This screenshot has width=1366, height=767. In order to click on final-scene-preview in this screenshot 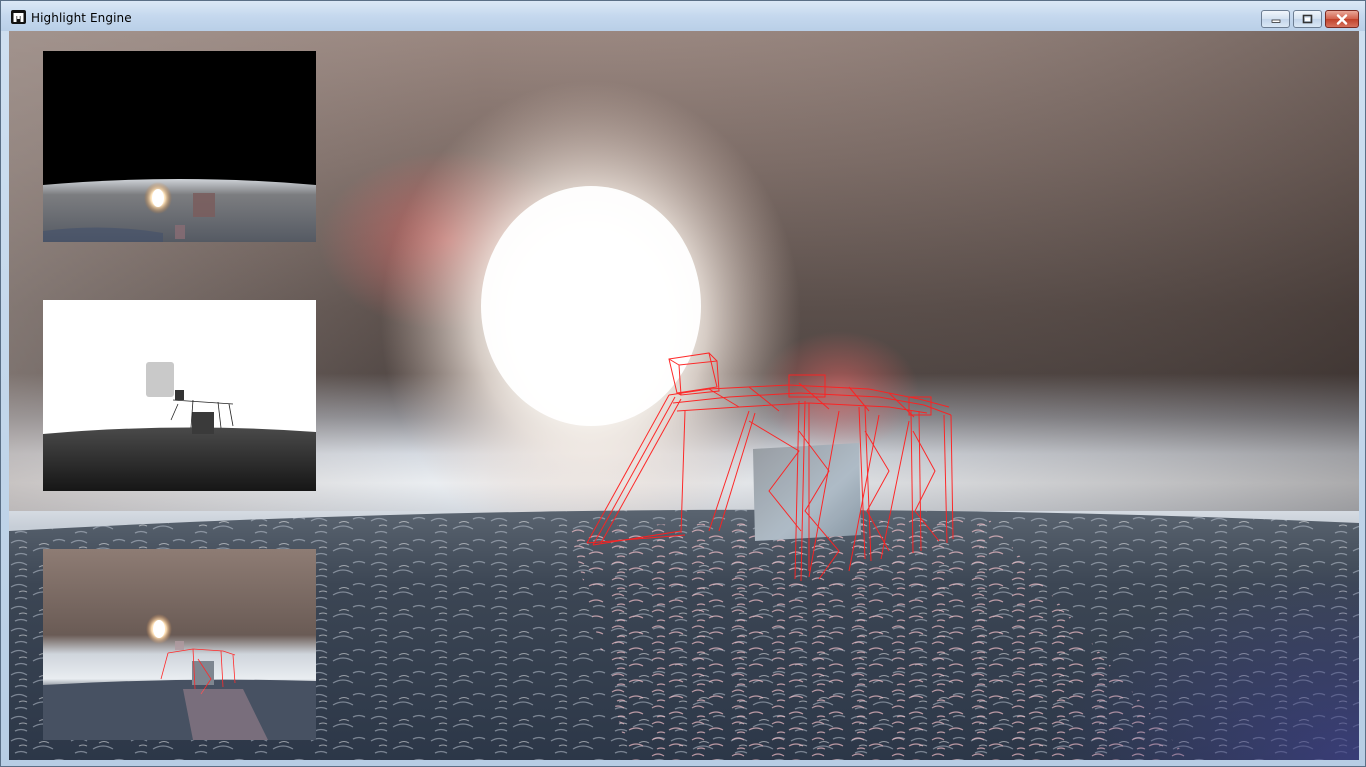, I will do `click(179, 644)`.